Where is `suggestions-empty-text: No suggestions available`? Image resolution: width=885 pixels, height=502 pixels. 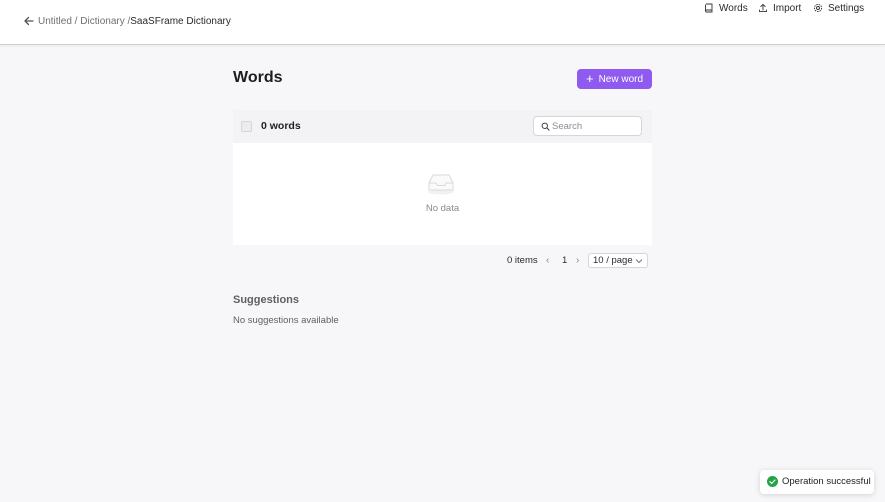 suggestions-empty-text: No suggestions available is located at coordinates (286, 320).